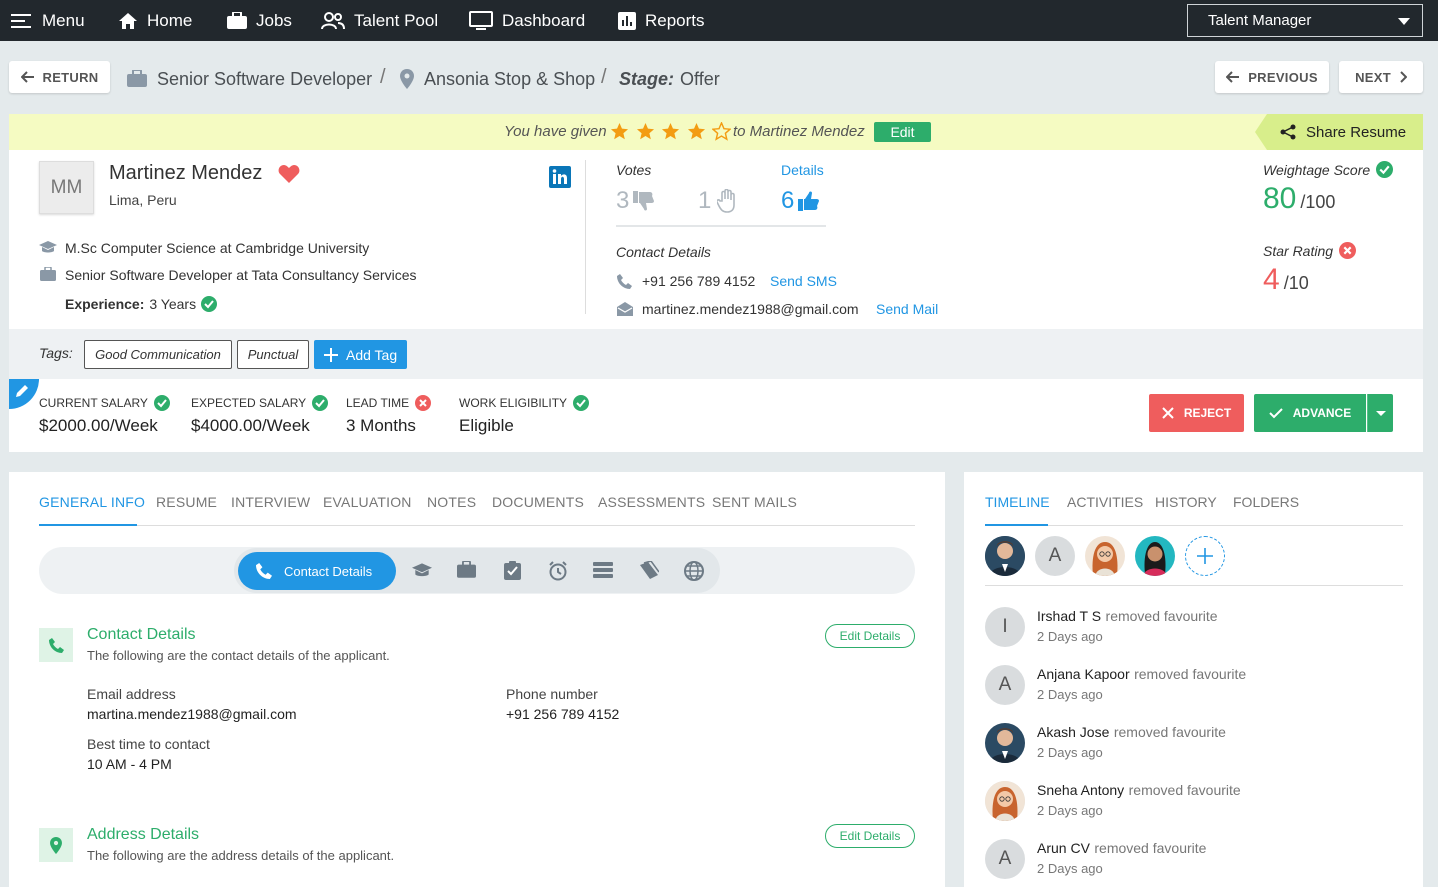  I want to click on return-label: RETURN, so click(70, 77).